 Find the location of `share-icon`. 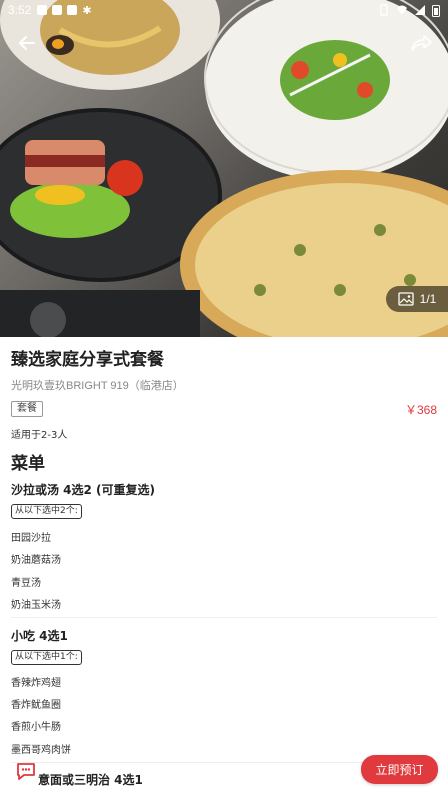

share-icon is located at coordinates (421, 43).